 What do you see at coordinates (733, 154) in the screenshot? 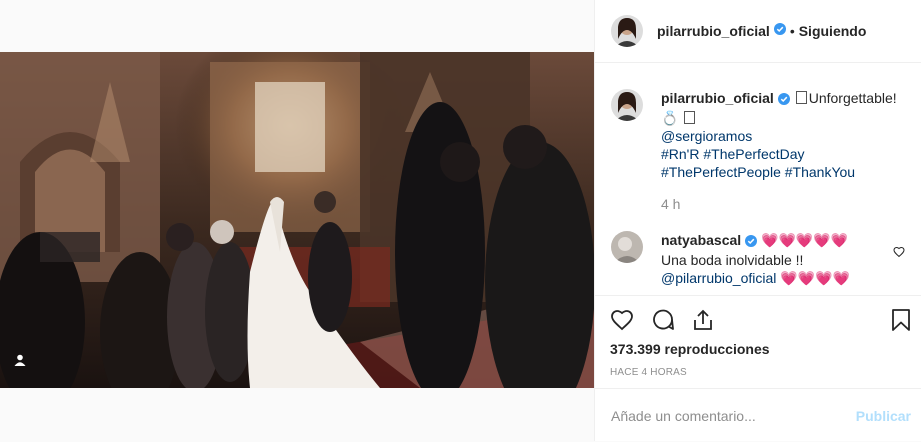
I see `caption-hashtags-1: #Rn'R #ThePerfectDay` at bounding box center [733, 154].